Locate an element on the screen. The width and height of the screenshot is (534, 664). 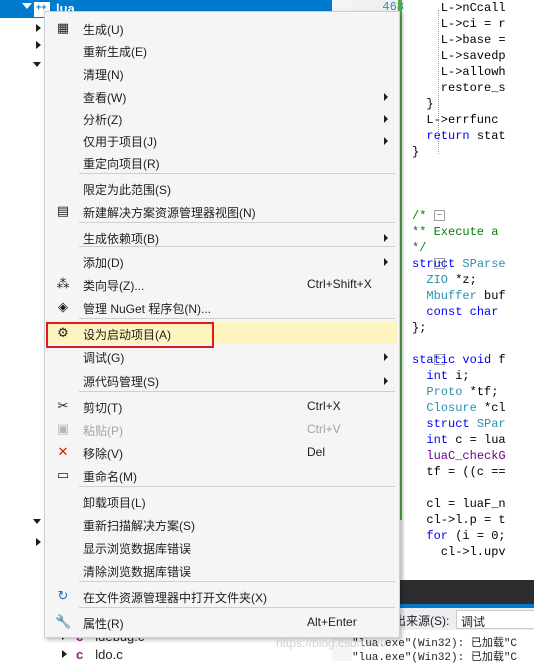
menu-item-6: 仅用于项目(J) is located at coordinates (222, 140).